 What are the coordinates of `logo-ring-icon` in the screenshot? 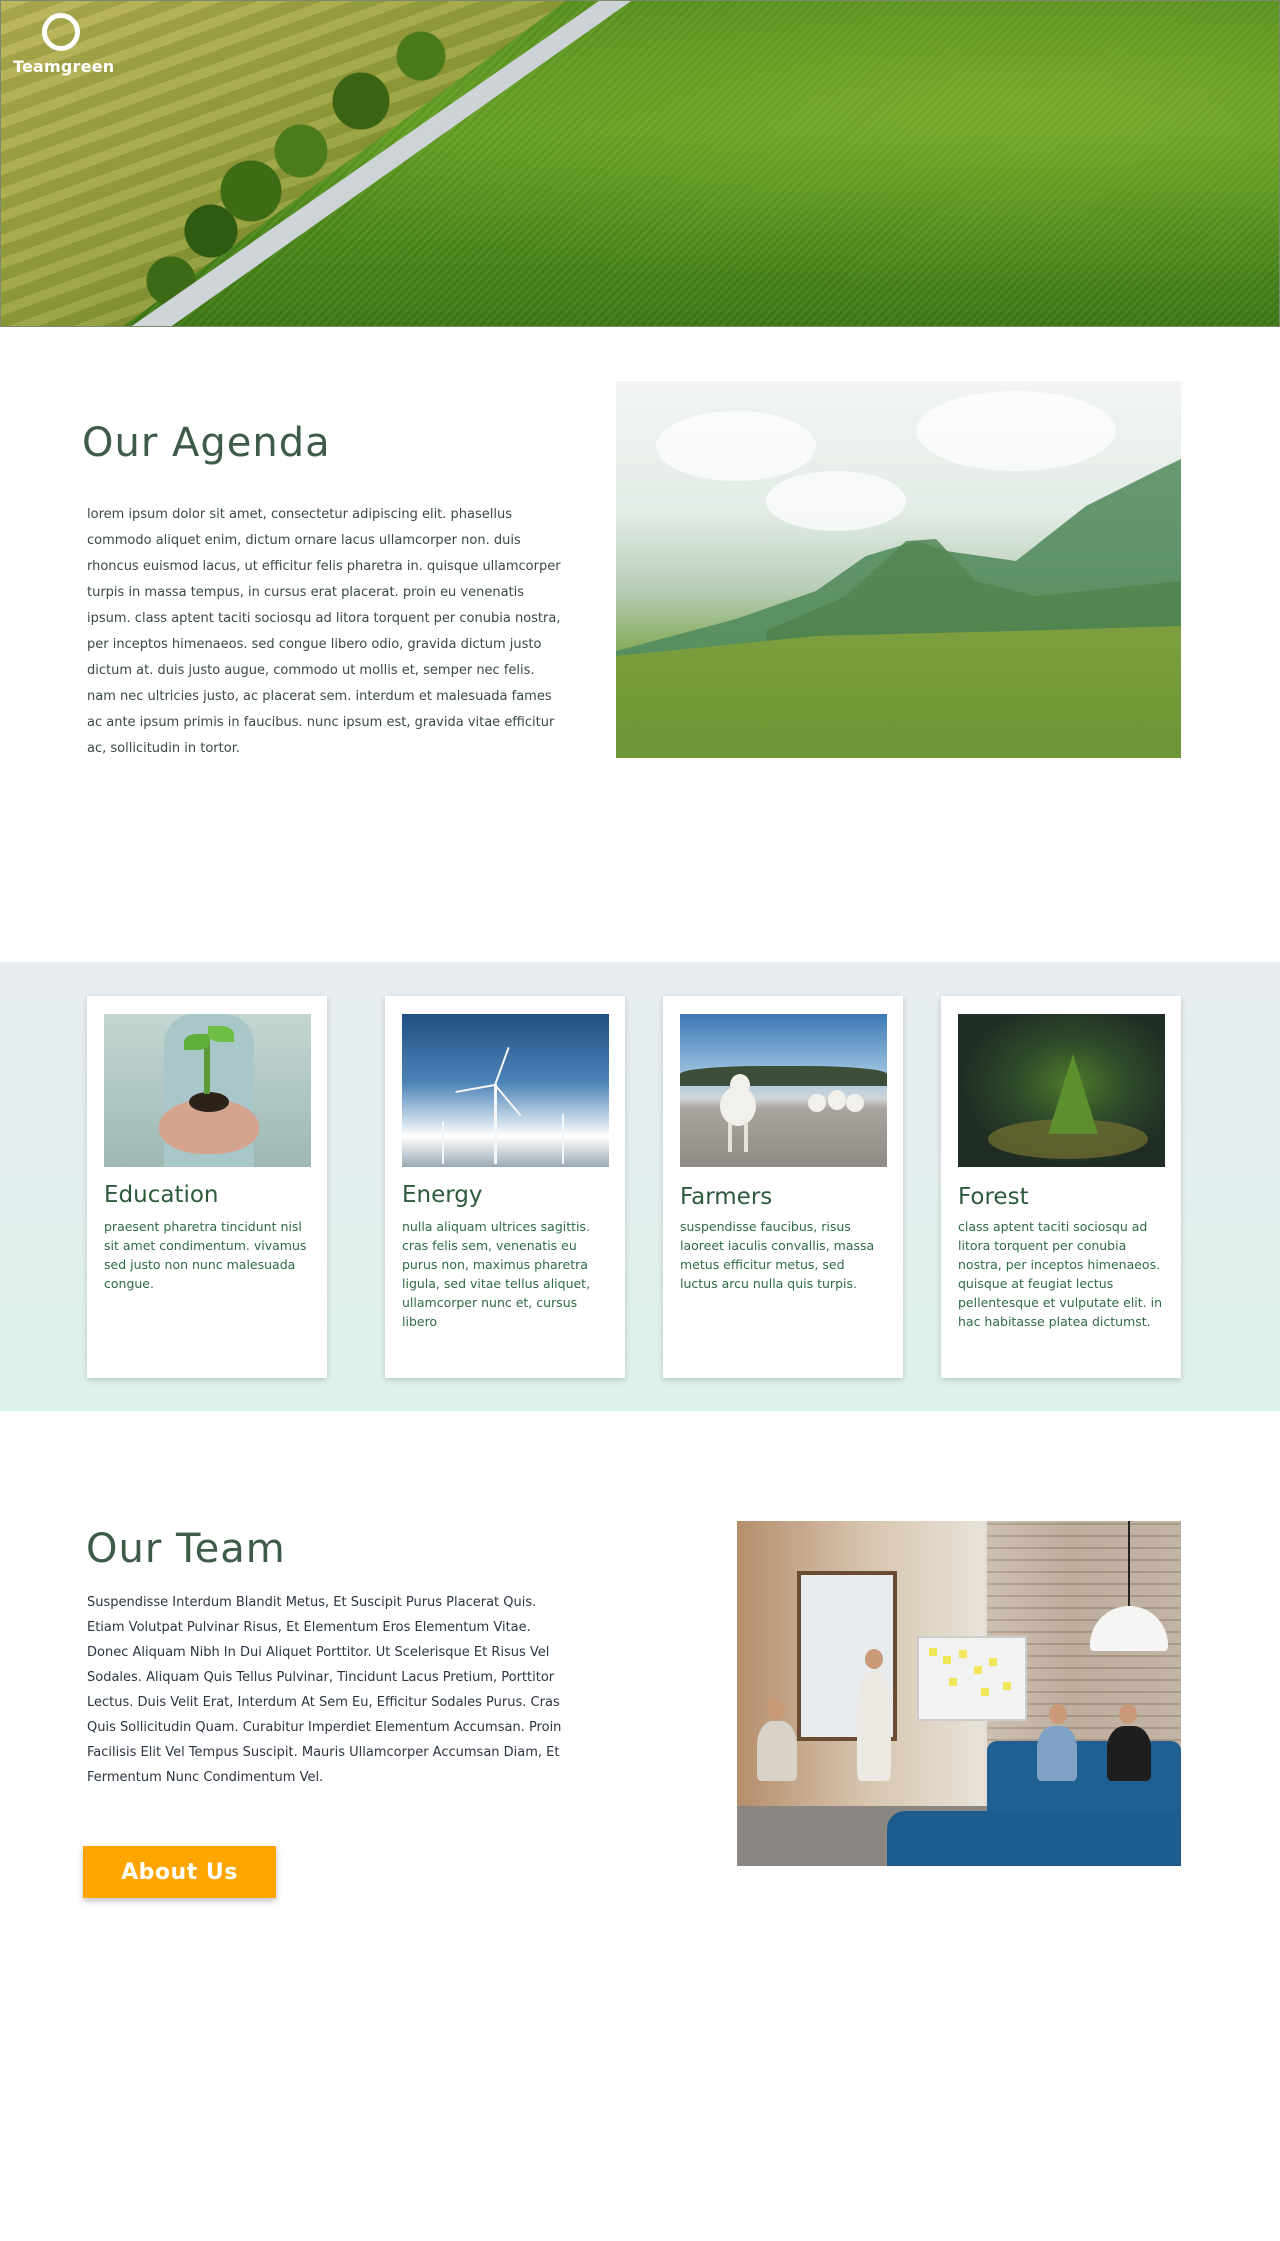 It's located at (60, 32).